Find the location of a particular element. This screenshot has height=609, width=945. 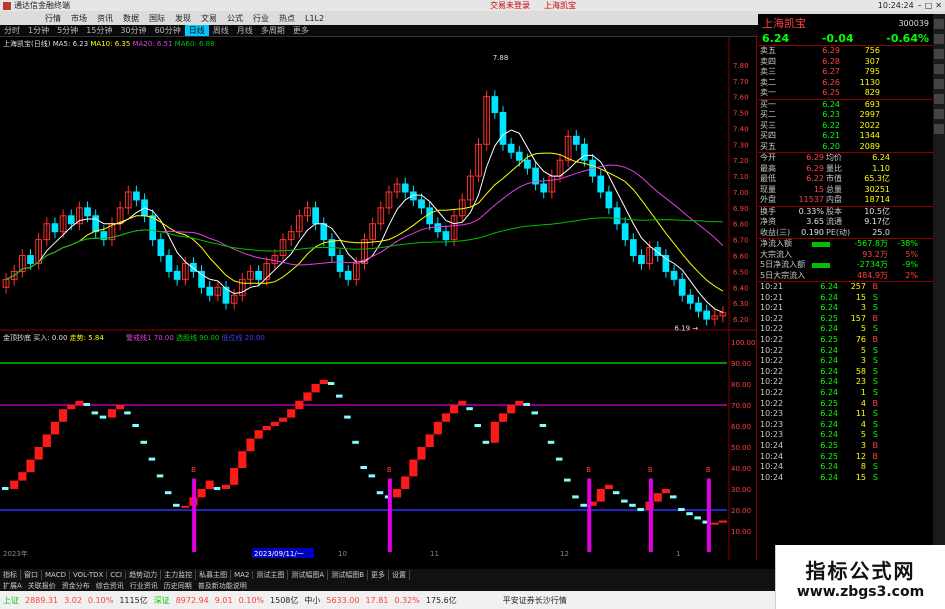

menu-item: 热点 is located at coordinates (287, 18).